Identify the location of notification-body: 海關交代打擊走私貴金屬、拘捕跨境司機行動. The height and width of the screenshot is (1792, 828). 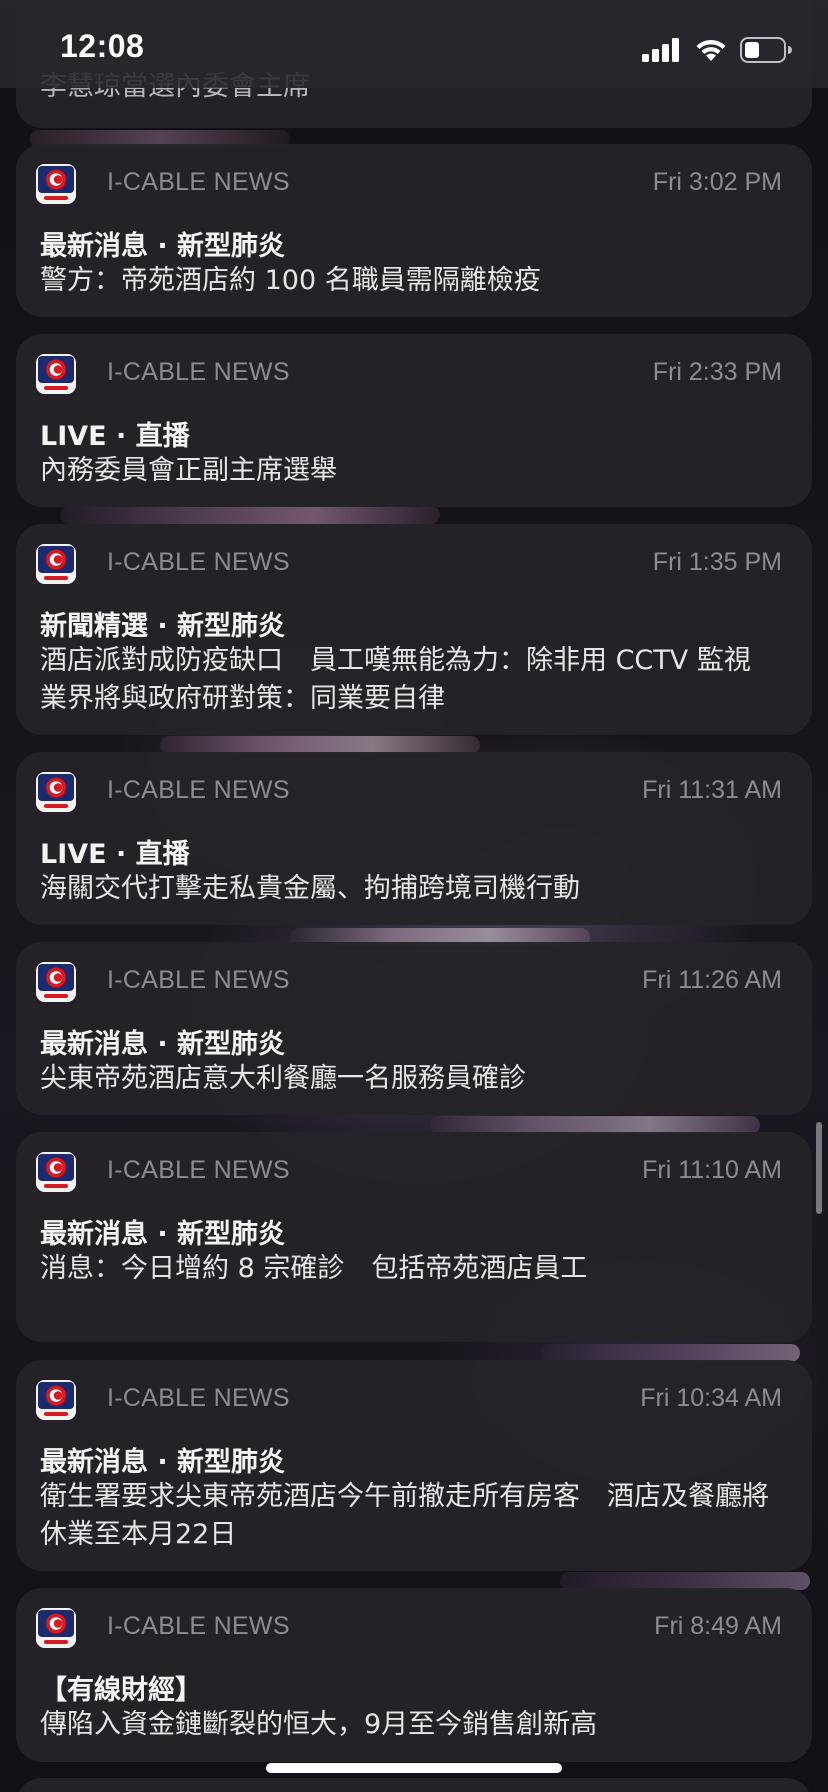
(310, 888).